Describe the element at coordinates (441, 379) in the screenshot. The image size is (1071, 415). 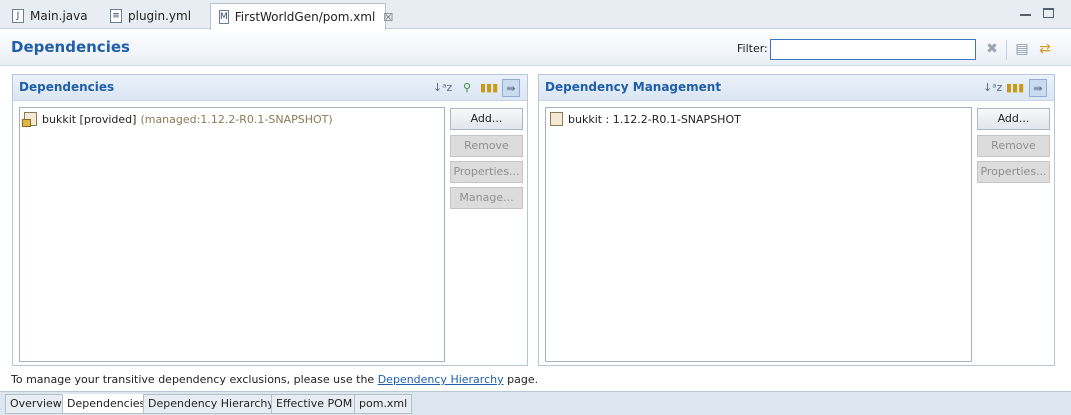
I see `dependency-hierarchy-link: Dependency Hierarchy` at that location.